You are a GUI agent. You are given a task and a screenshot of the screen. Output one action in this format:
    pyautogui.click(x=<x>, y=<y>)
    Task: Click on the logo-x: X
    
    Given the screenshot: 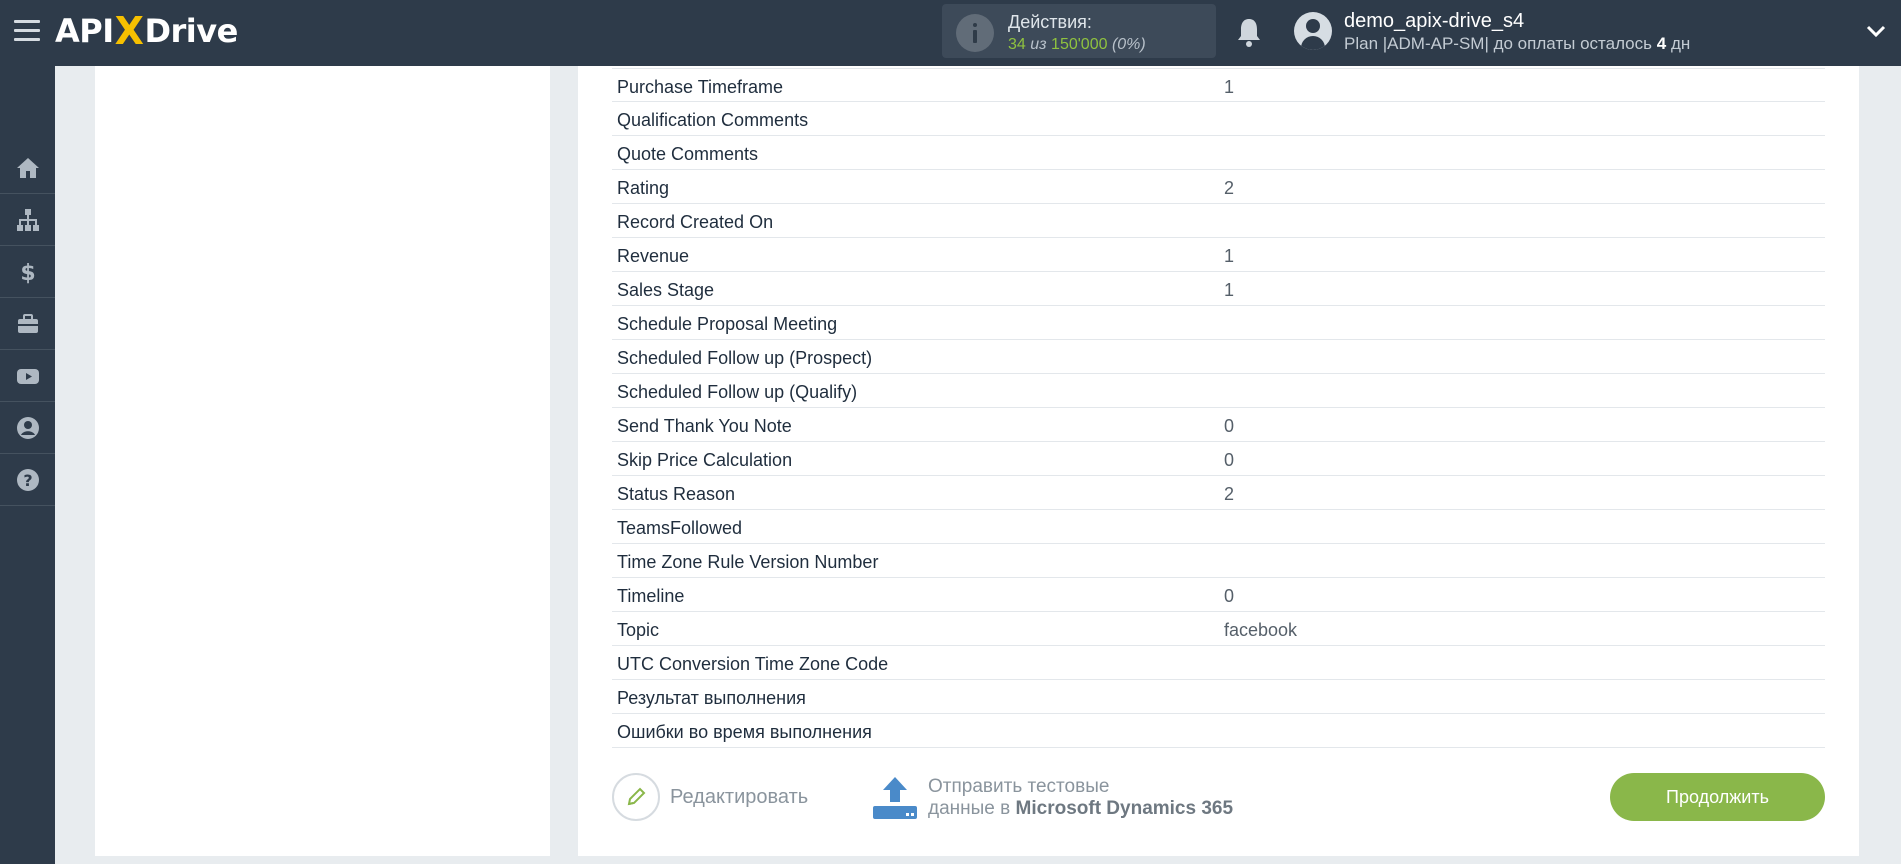 What is the action you would take?
    pyautogui.click(x=129, y=31)
    